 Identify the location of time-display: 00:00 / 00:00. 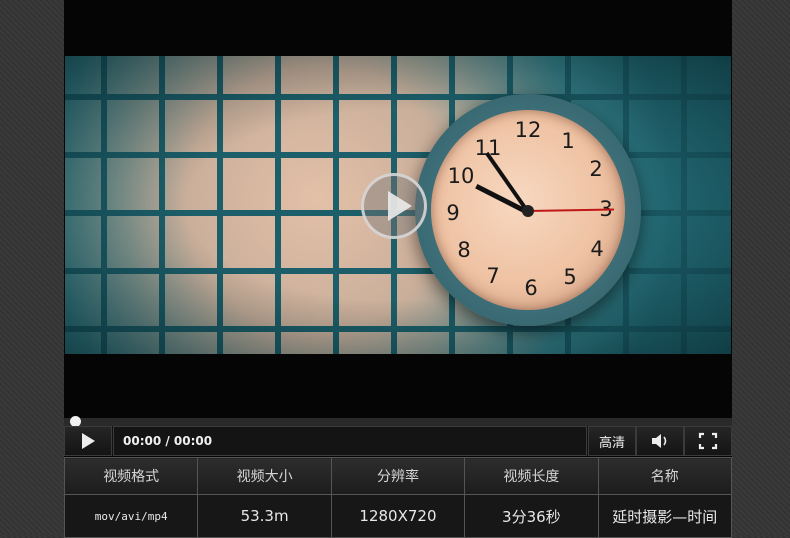
(350, 441).